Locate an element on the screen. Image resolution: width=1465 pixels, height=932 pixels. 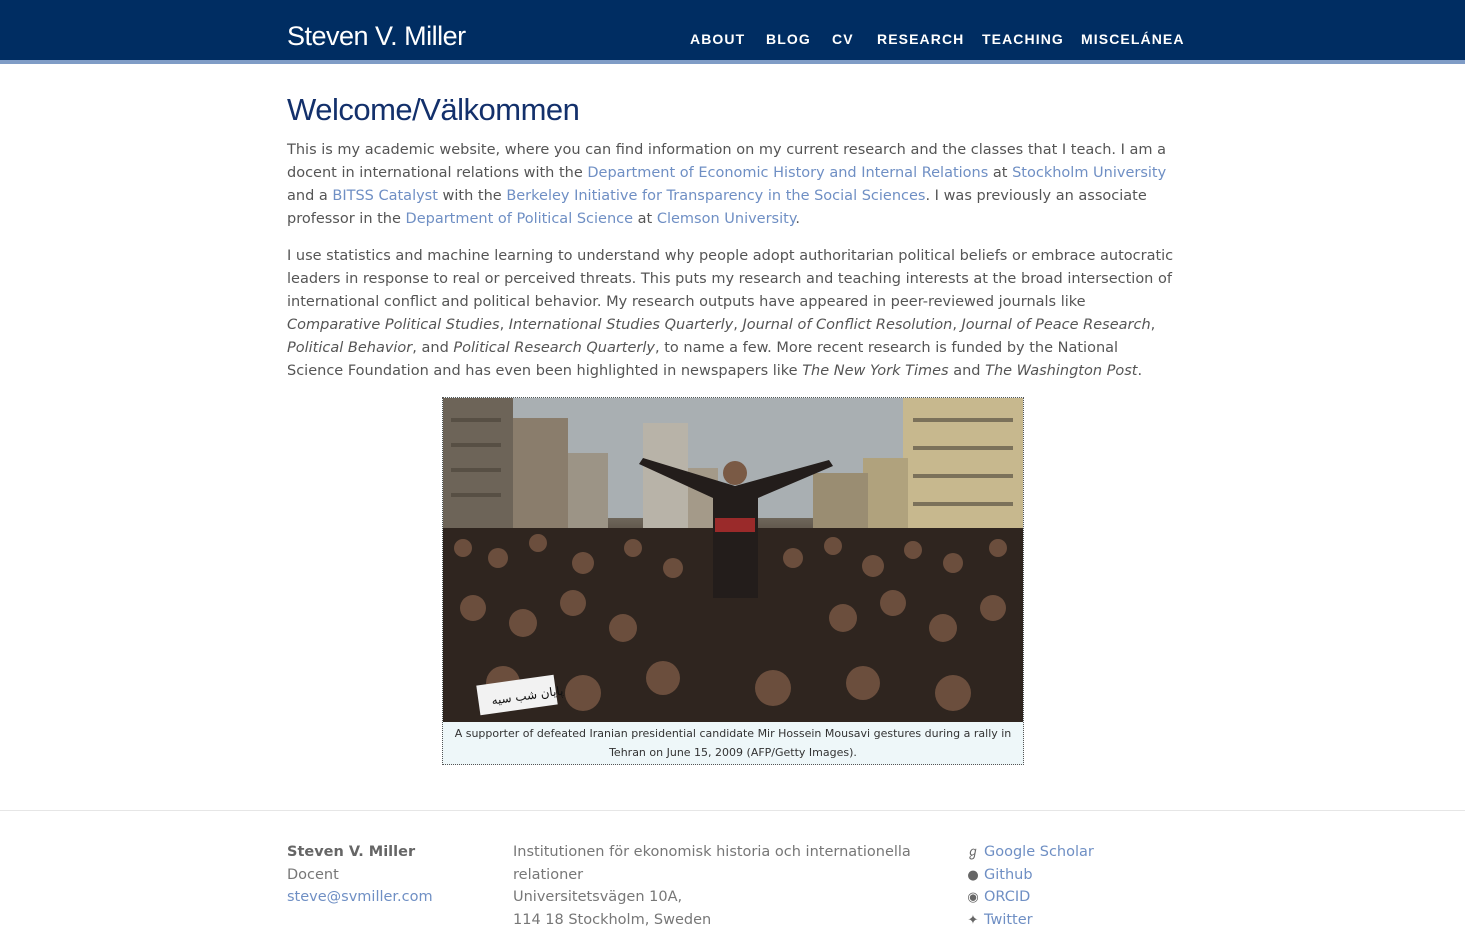
footer-address-line: Universitetsvägen 10A, is located at coordinates (598, 897).